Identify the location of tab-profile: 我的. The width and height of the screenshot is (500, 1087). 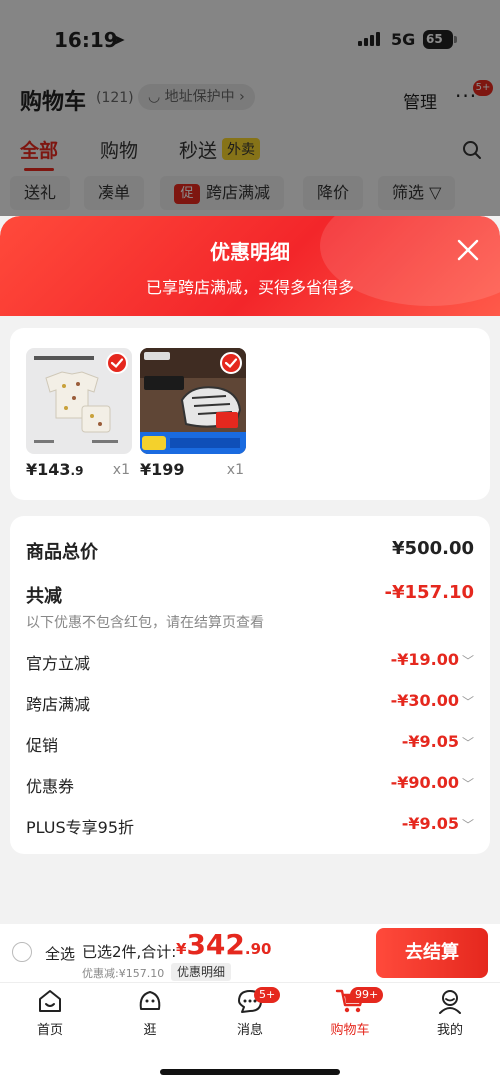
(450, 1012).